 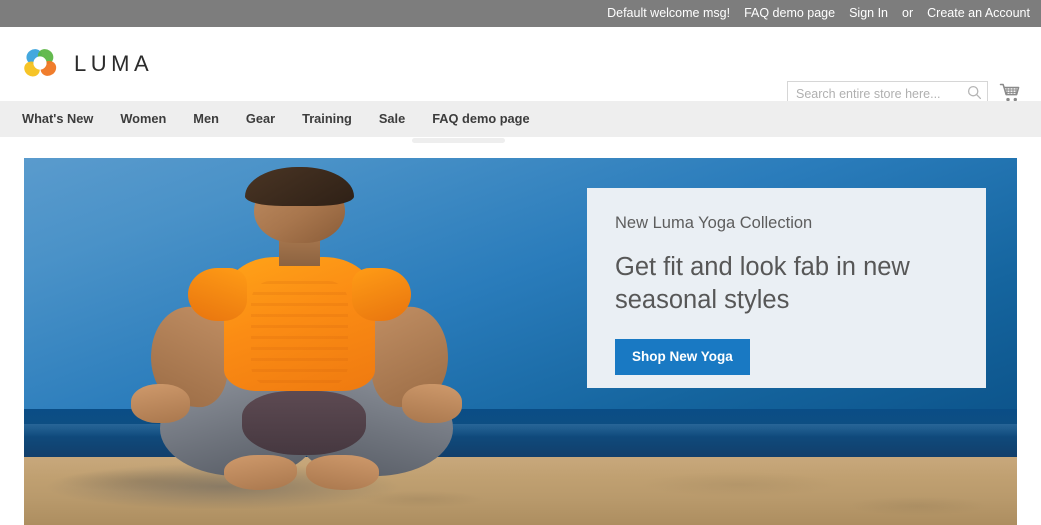 What do you see at coordinates (57, 119) in the screenshot?
I see `nav-item-whats-new: What's New` at bounding box center [57, 119].